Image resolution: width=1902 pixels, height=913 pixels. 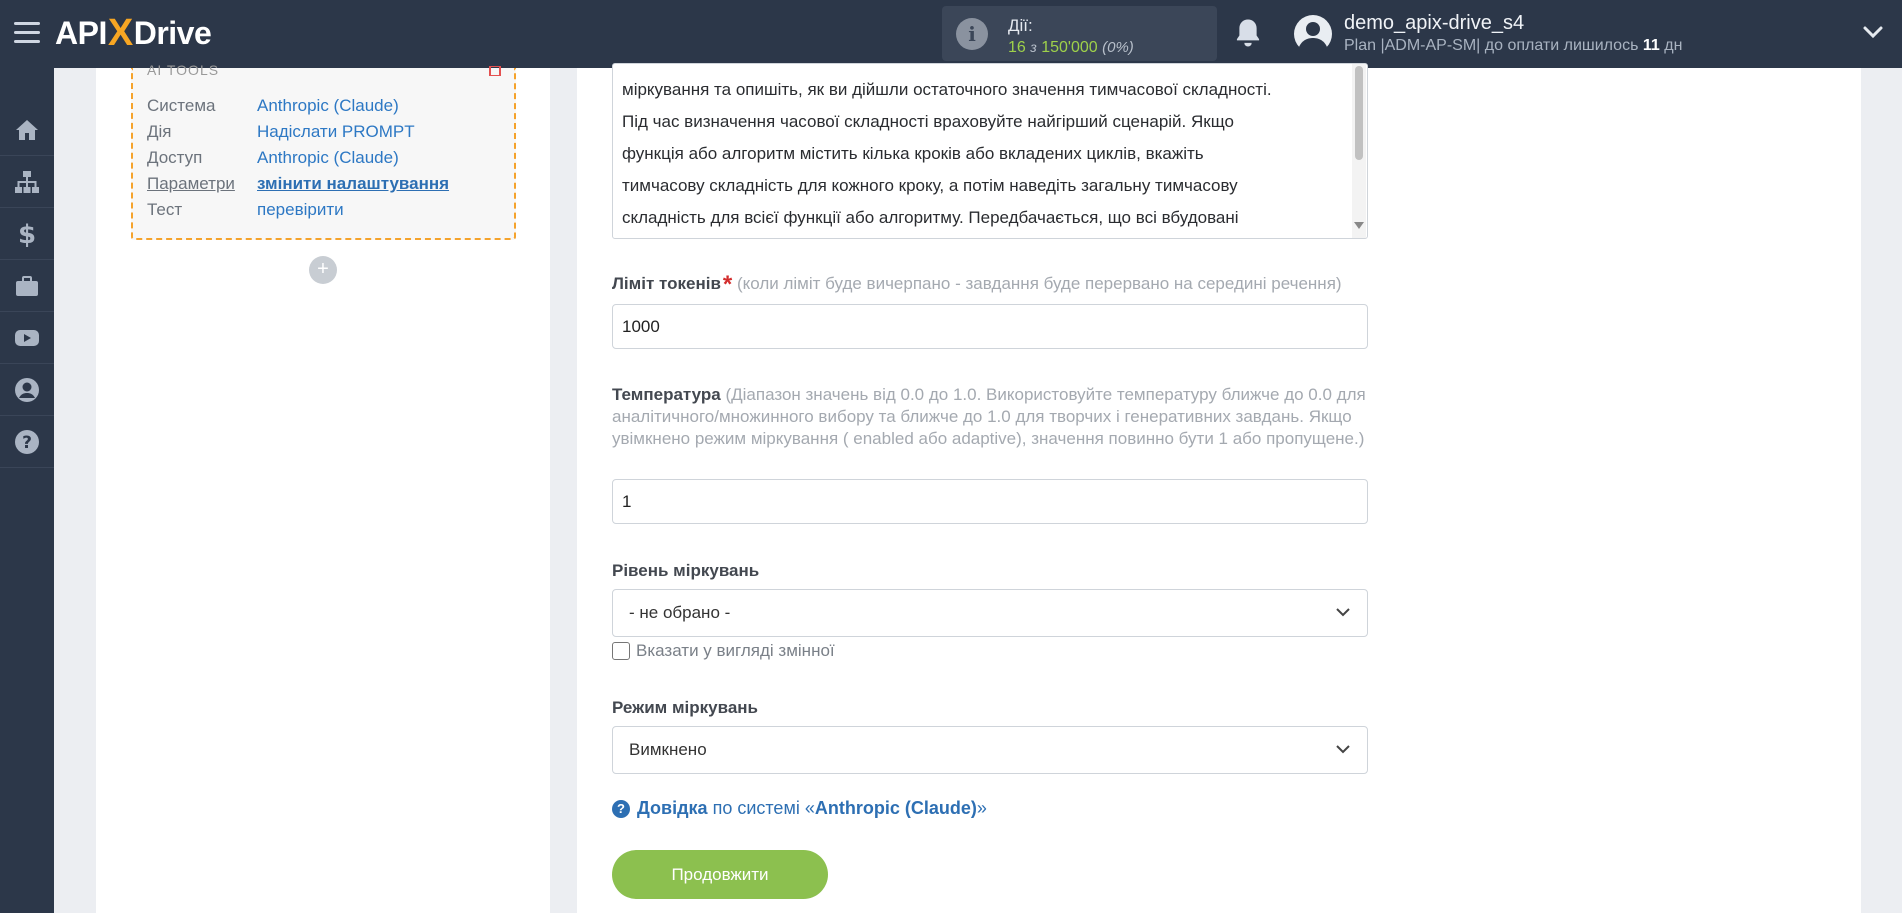 What do you see at coordinates (1673, 45) in the screenshot?
I see `plan-days-suffix: дн` at bounding box center [1673, 45].